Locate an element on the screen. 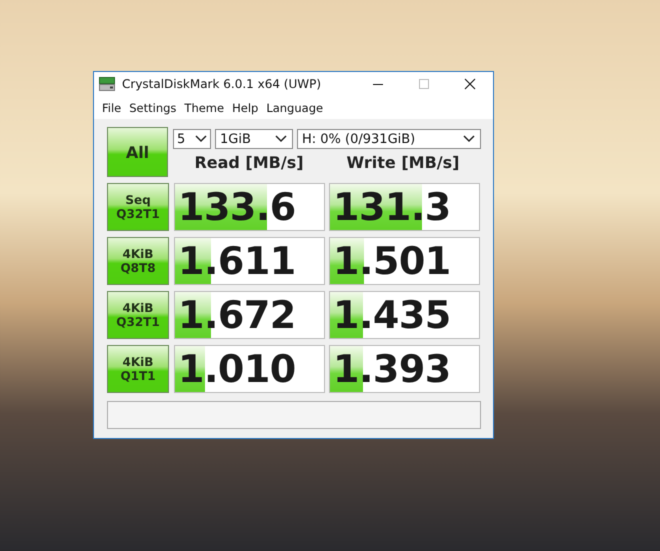  speed-value: 1.393 is located at coordinates (391, 369).